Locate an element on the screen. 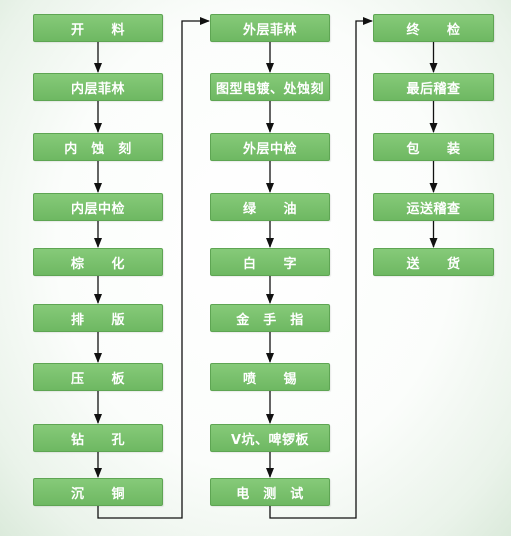 The width and height of the screenshot is (511, 536). process-step-node: 钻 孔 is located at coordinates (98, 438).